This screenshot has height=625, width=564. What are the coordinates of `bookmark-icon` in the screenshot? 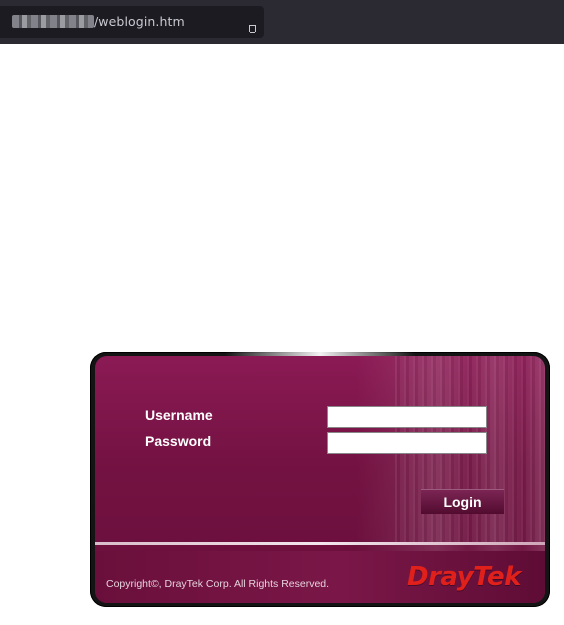 It's located at (252, 29).